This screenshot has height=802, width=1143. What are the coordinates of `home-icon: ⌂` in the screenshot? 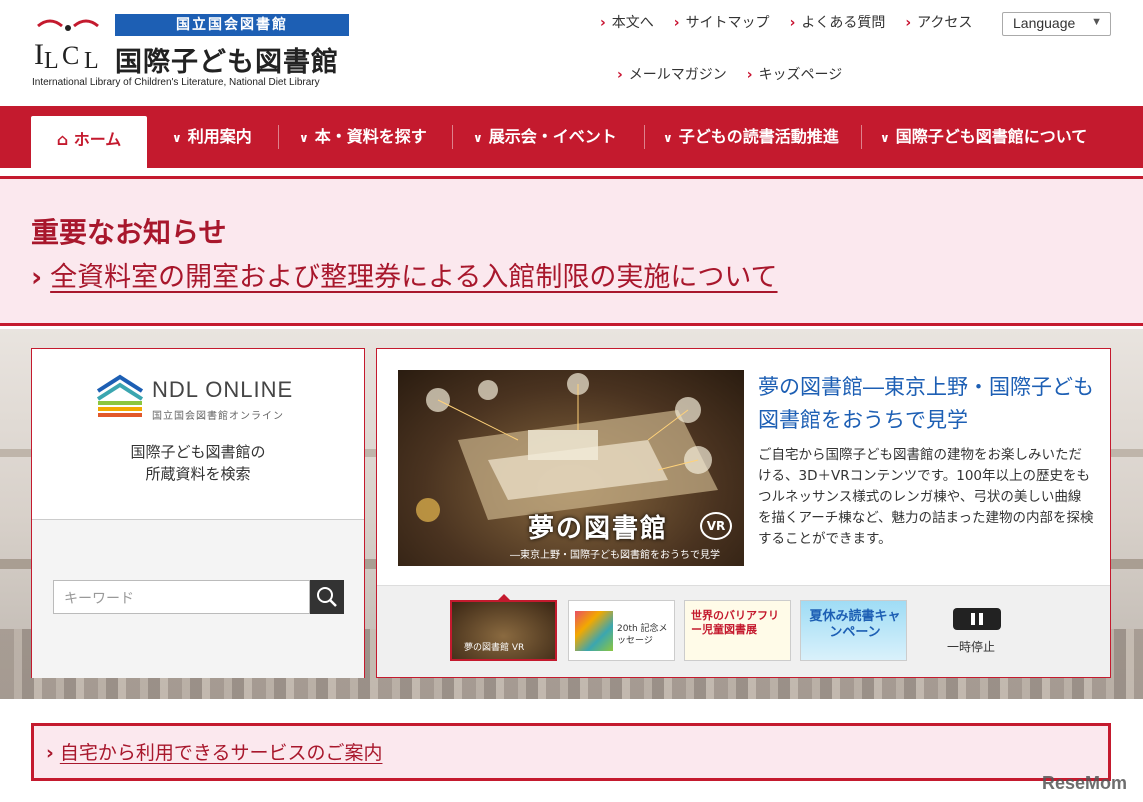 It's located at (62, 139).